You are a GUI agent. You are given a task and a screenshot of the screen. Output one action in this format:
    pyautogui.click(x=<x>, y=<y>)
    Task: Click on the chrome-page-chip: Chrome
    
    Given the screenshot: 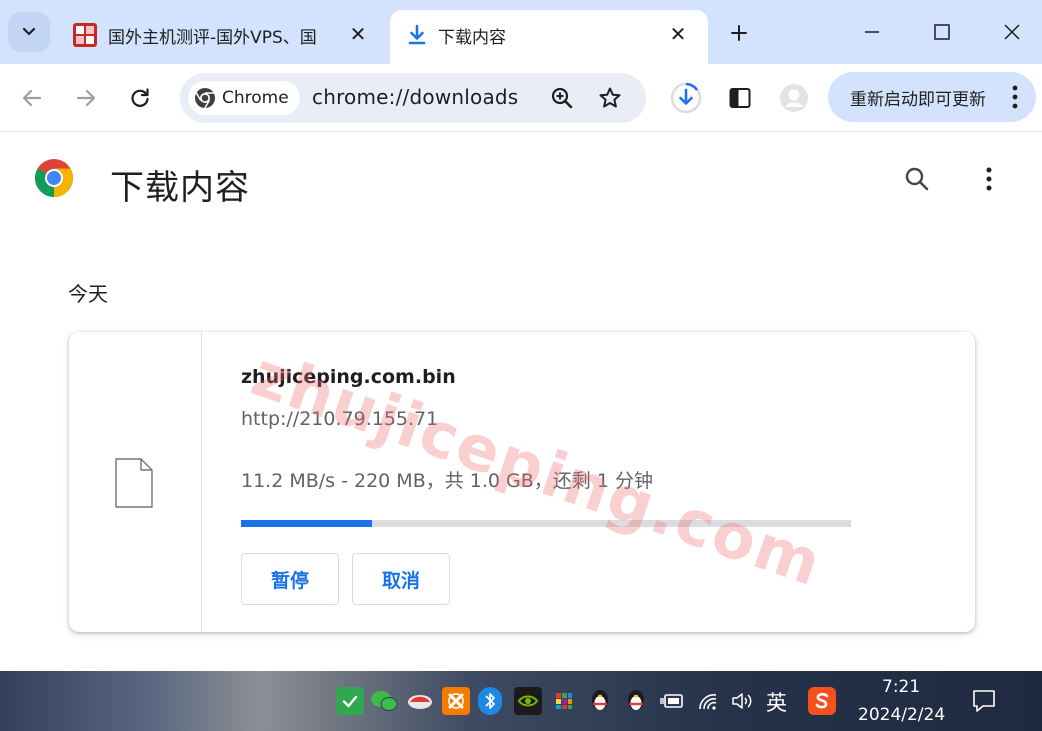 What is the action you would take?
    pyautogui.click(x=244, y=98)
    